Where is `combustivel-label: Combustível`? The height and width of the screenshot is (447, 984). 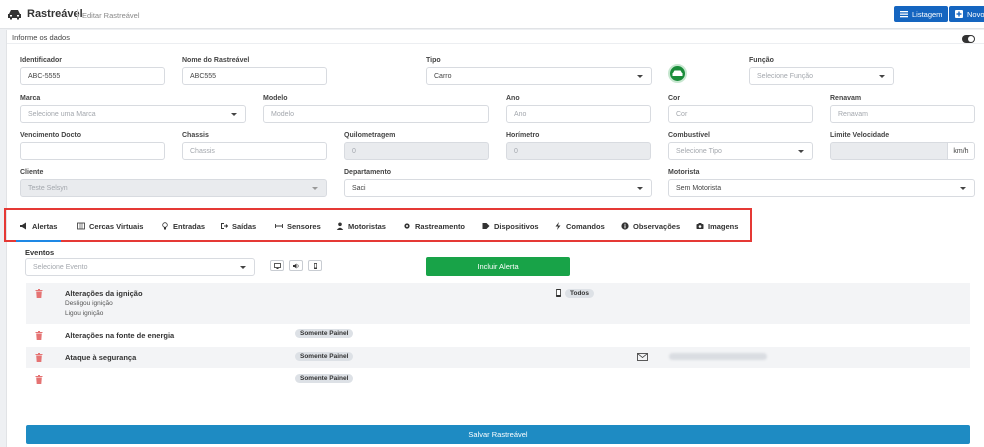 combustivel-label: Combustível is located at coordinates (689, 135).